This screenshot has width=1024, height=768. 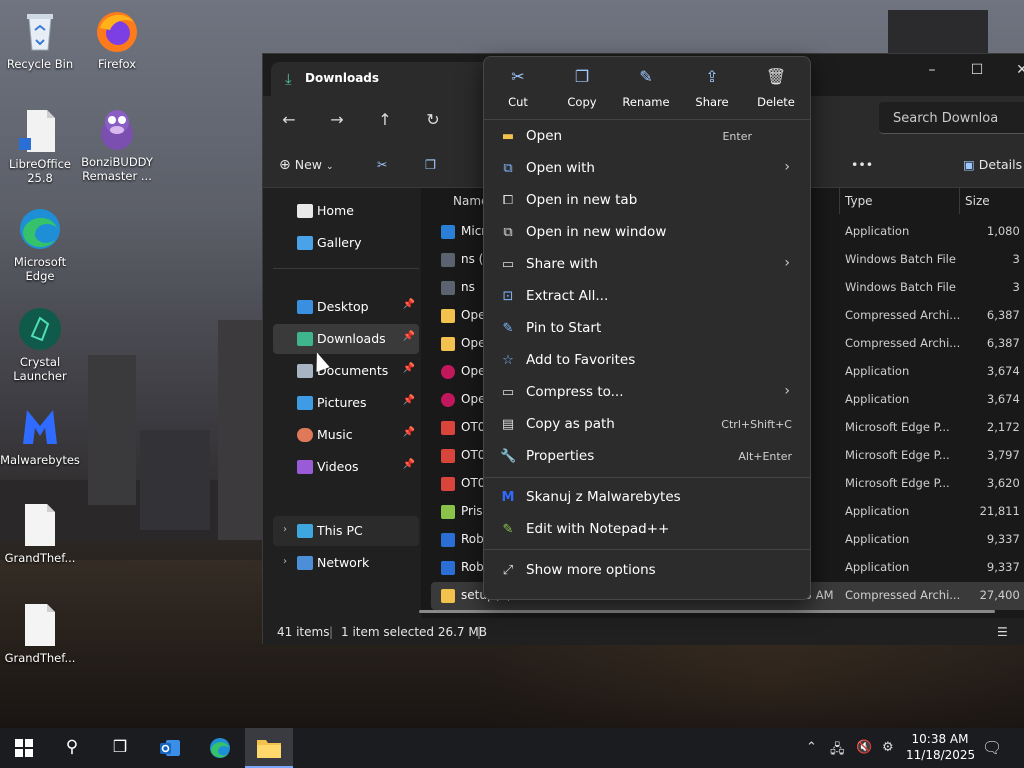 I want to click on copy-button: ❐ Copy, so click(x=582, y=91).